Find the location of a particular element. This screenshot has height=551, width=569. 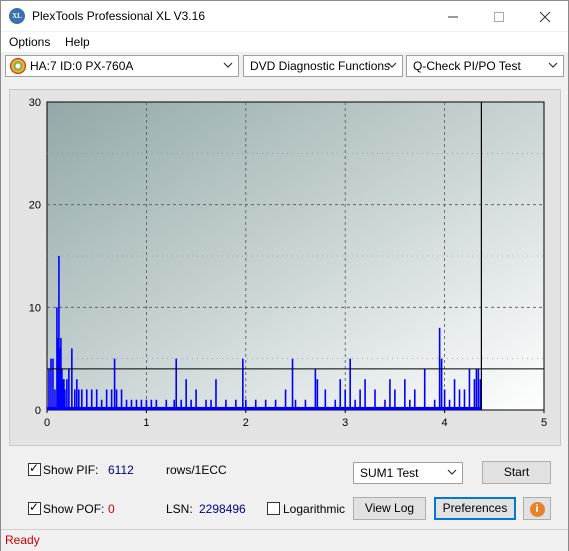

menu-help: Help is located at coordinates (77, 42).